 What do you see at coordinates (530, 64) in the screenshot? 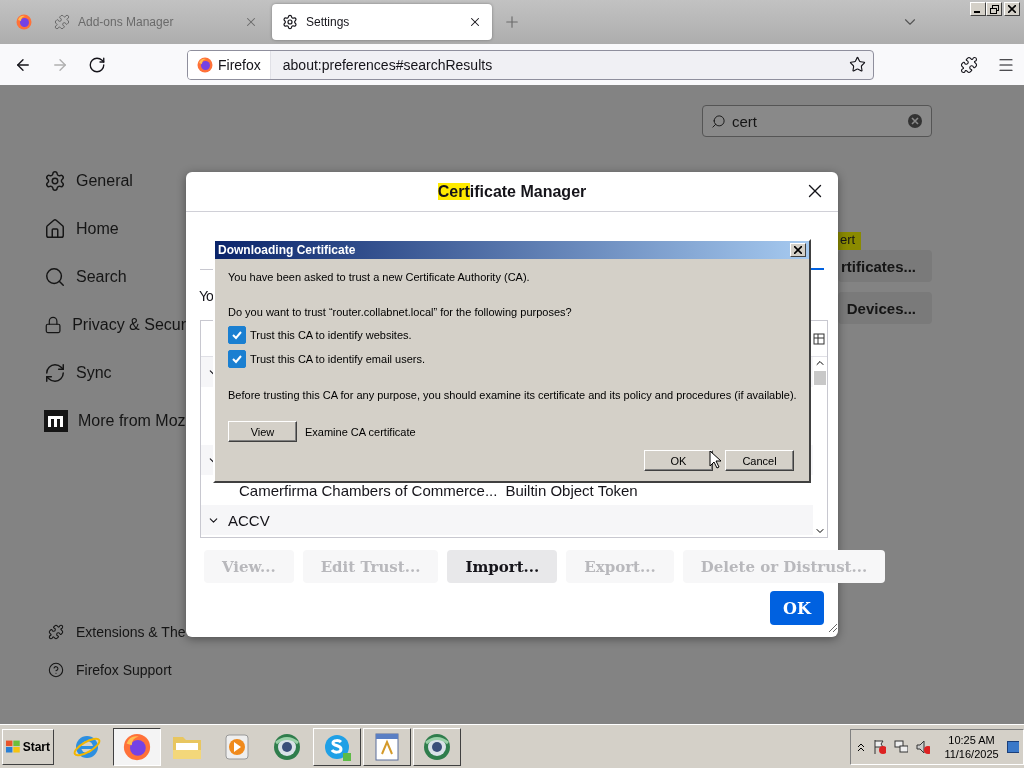
I see `address-bar: Firefox about:preferences#searchResults` at bounding box center [530, 64].